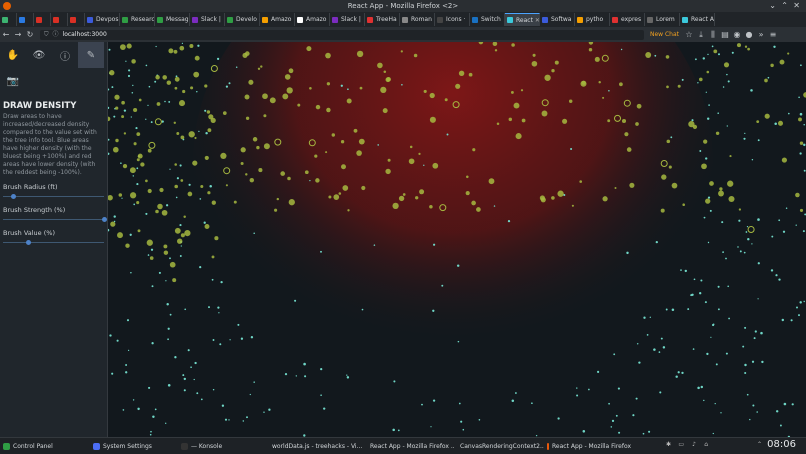 The width and height of the screenshot is (806, 454). What do you see at coordinates (91, 55) in the screenshot?
I see `draw-density-tool-button: ✎` at bounding box center [91, 55].